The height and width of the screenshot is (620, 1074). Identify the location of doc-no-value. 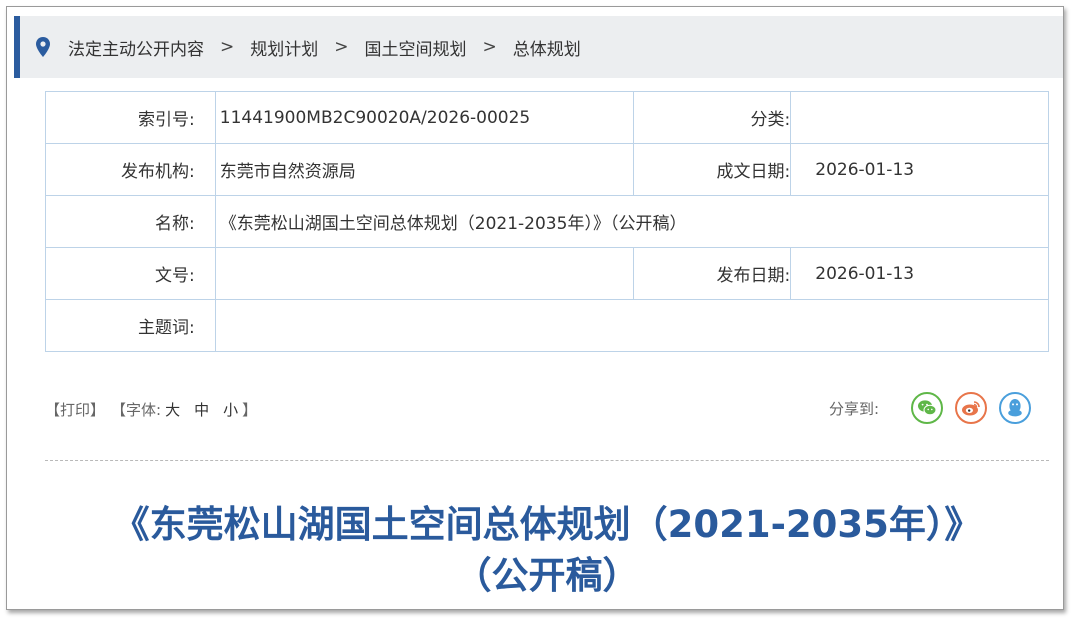
(424, 273).